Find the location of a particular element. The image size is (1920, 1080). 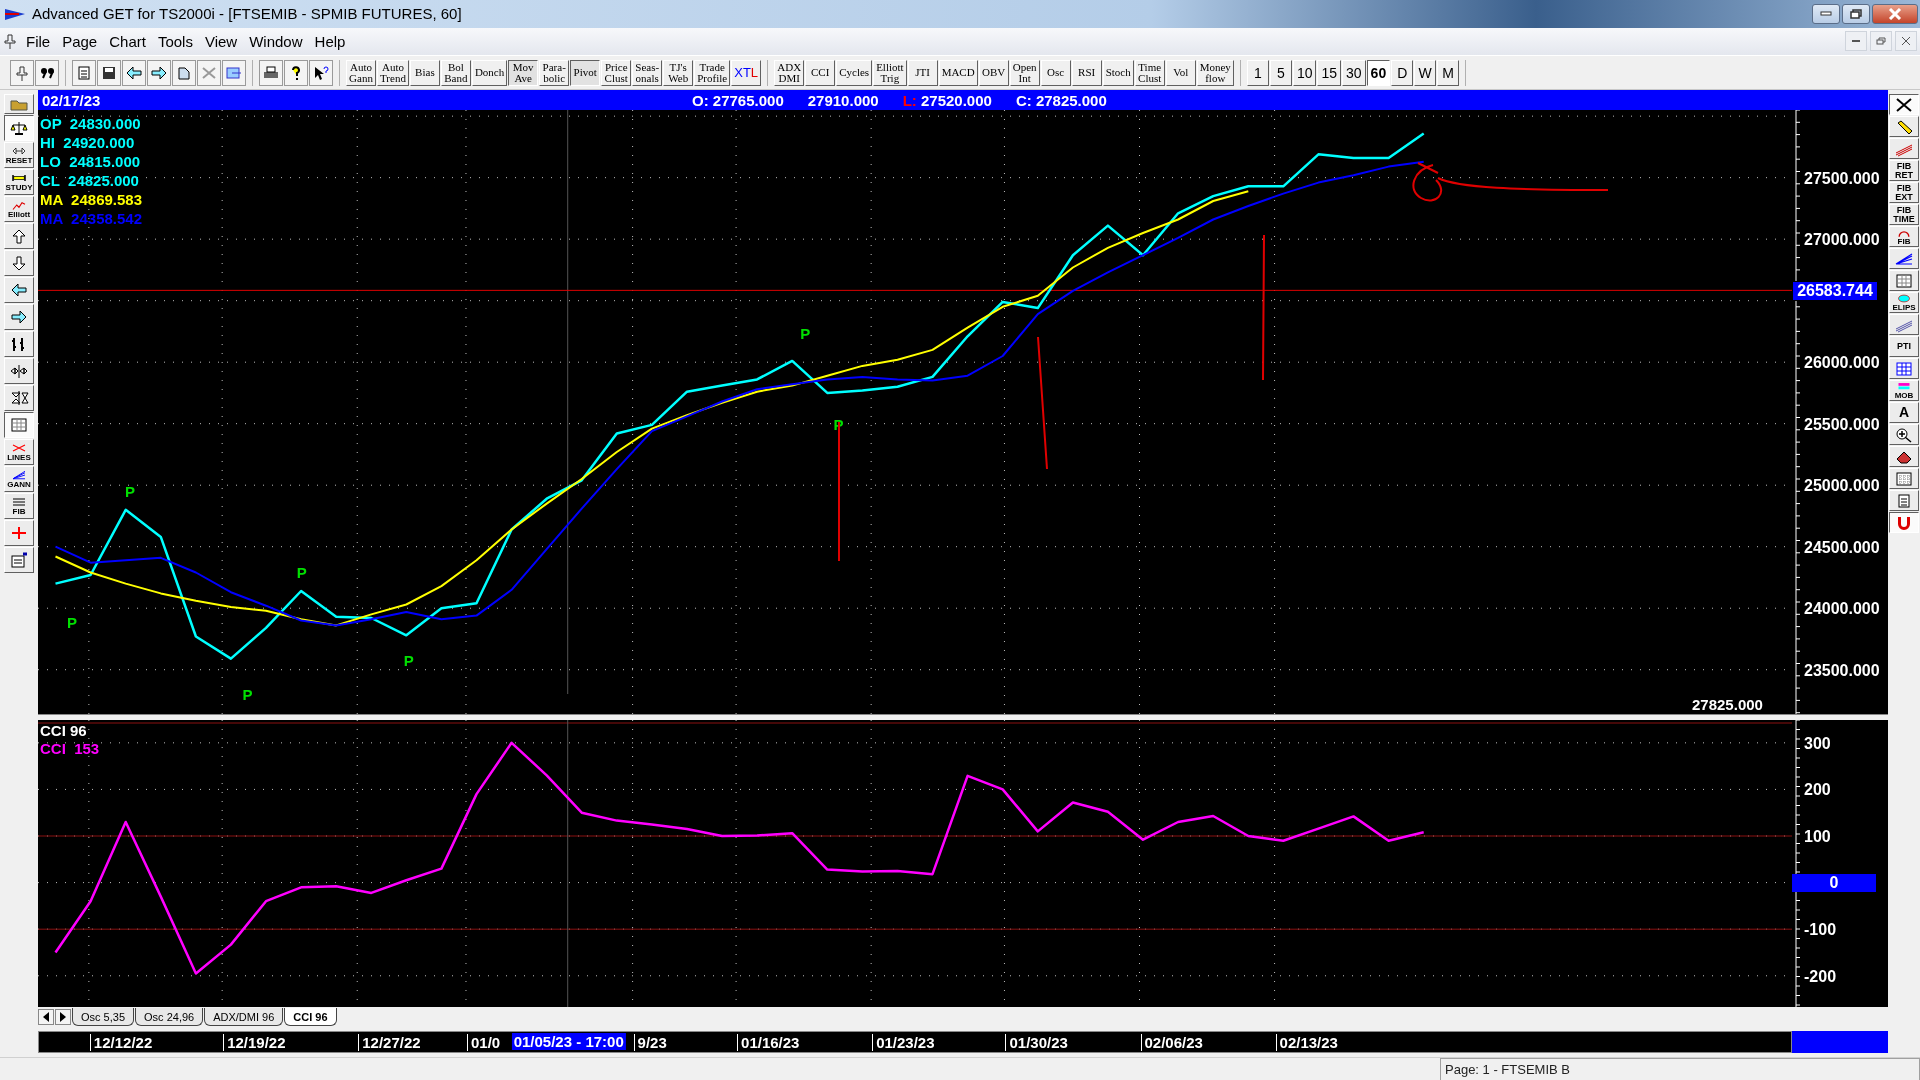

axis-label: 24000.000 is located at coordinates (1842, 609).